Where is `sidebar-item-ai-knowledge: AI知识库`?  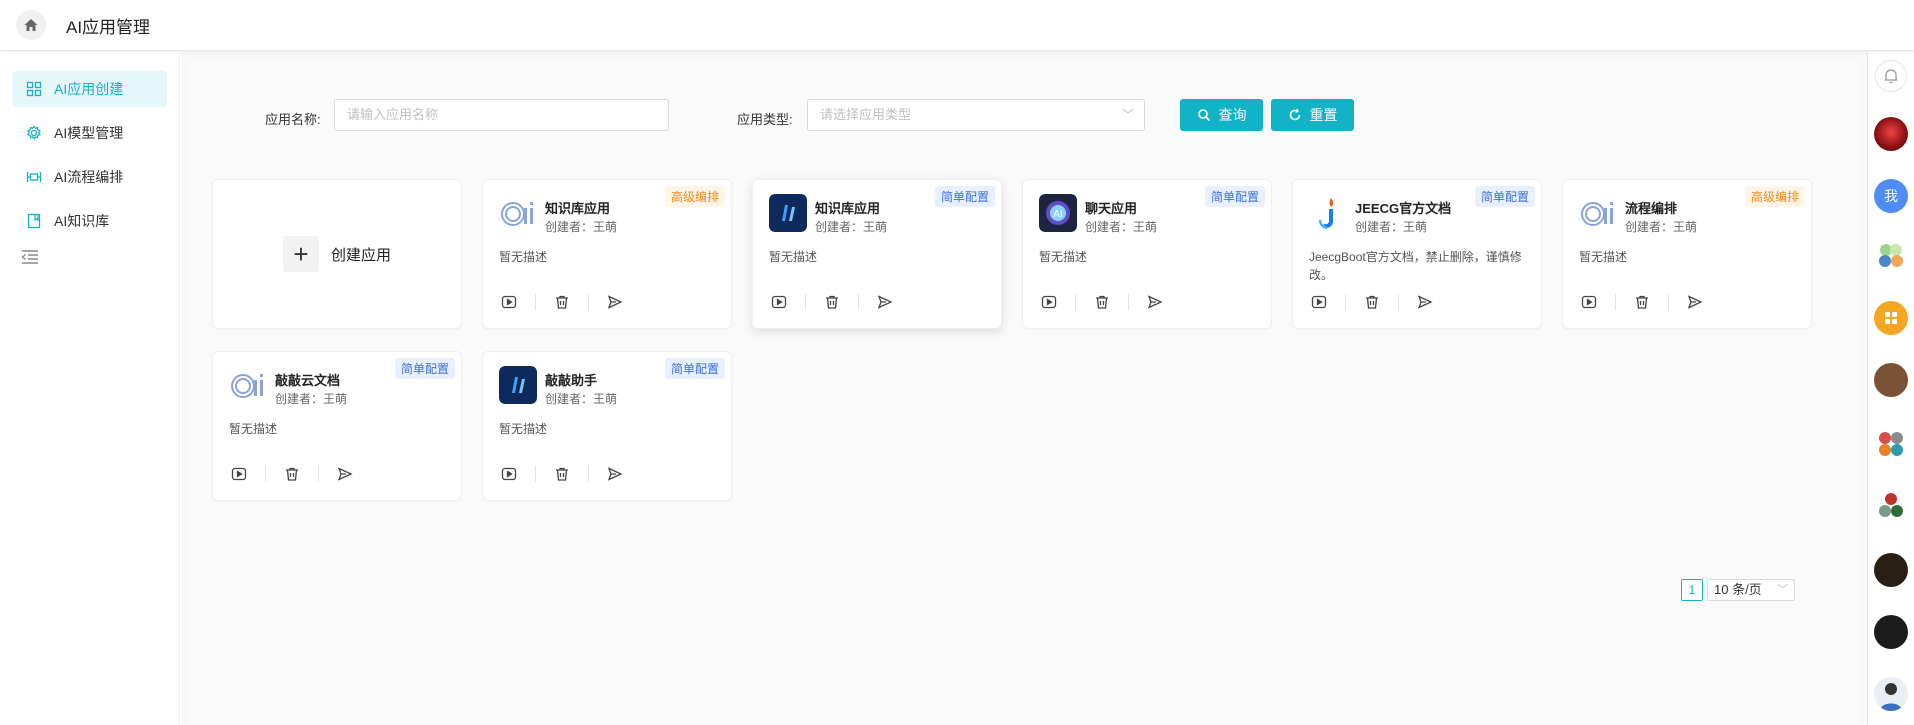
sidebar-item-ai-knowledge: AI知识库 is located at coordinates (89, 221).